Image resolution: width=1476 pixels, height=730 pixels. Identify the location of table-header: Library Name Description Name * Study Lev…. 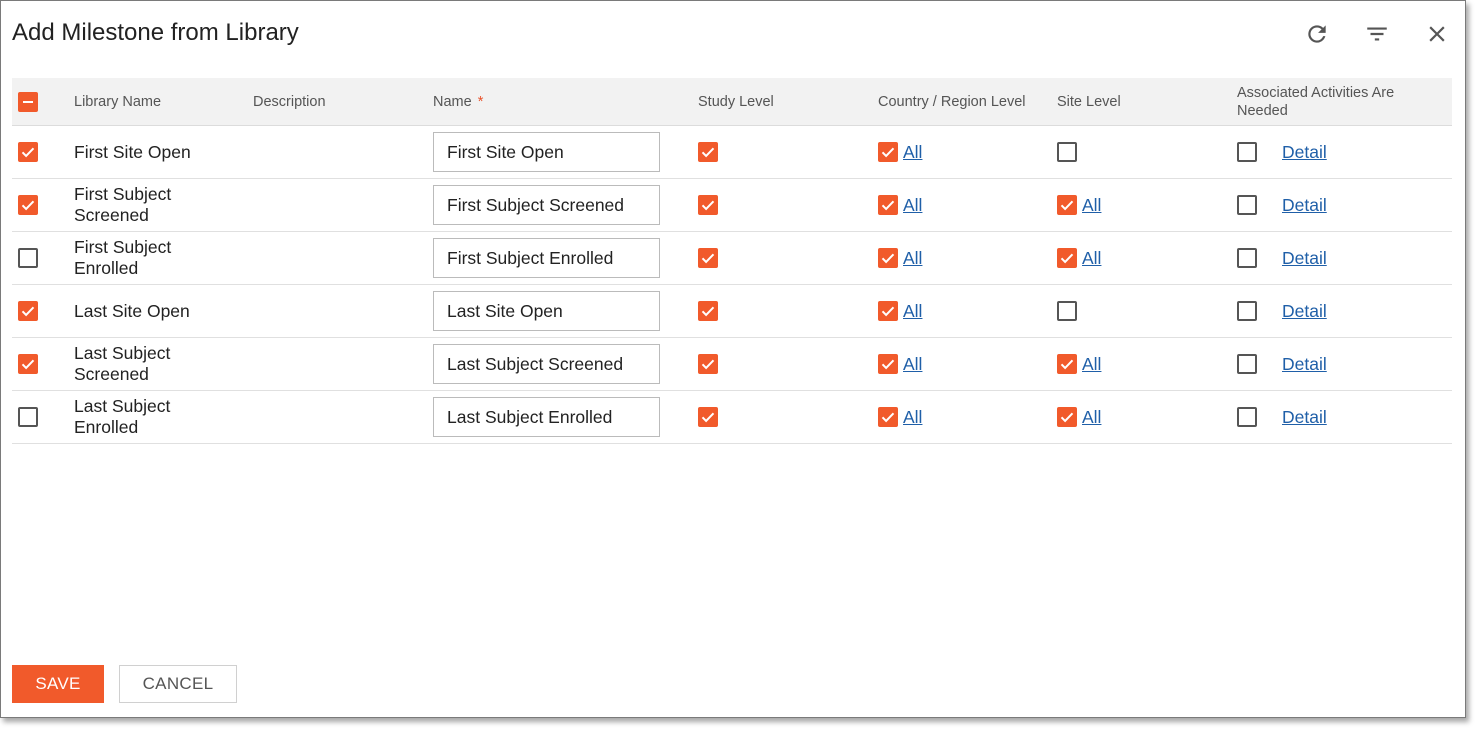
(732, 102).